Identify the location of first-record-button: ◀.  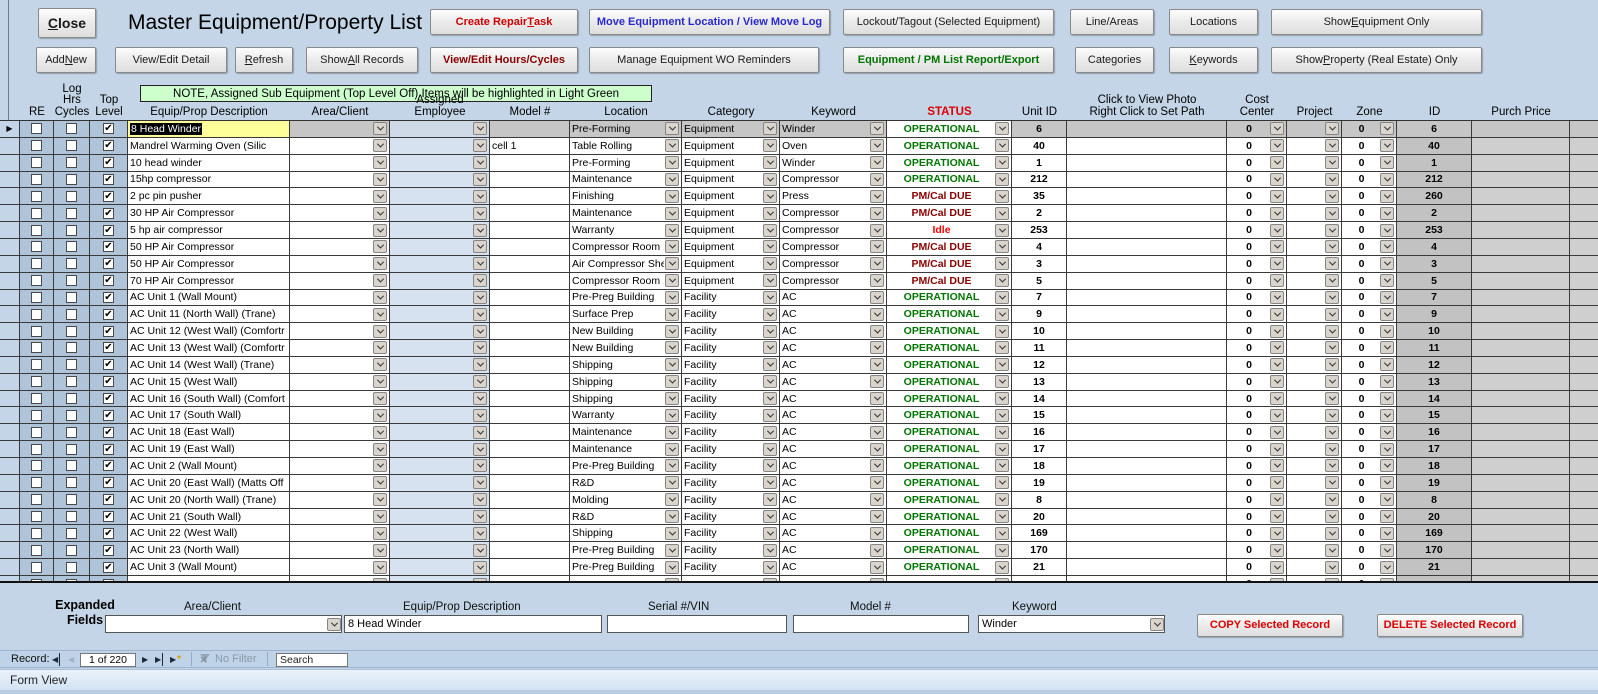
(56, 659).